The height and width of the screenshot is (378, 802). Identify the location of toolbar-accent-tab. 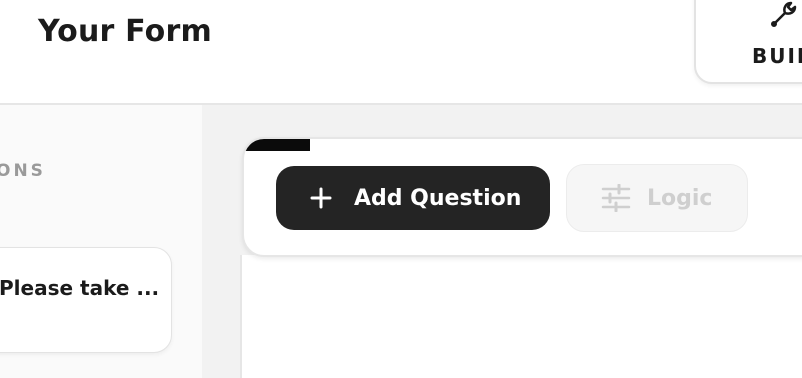
(277, 145).